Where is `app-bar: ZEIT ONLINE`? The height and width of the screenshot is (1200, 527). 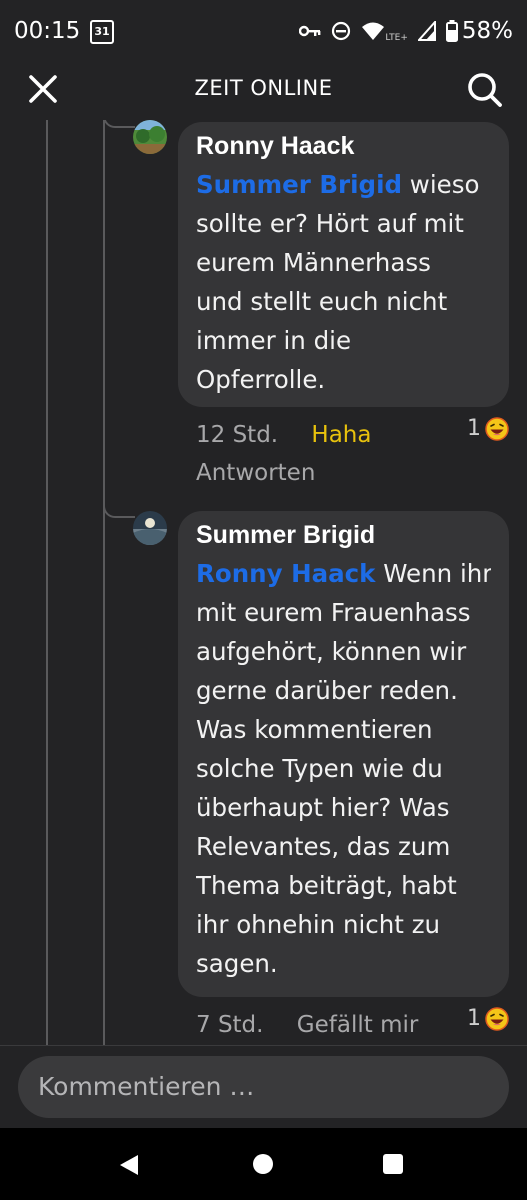 app-bar: ZEIT ONLINE is located at coordinates (263, 91).